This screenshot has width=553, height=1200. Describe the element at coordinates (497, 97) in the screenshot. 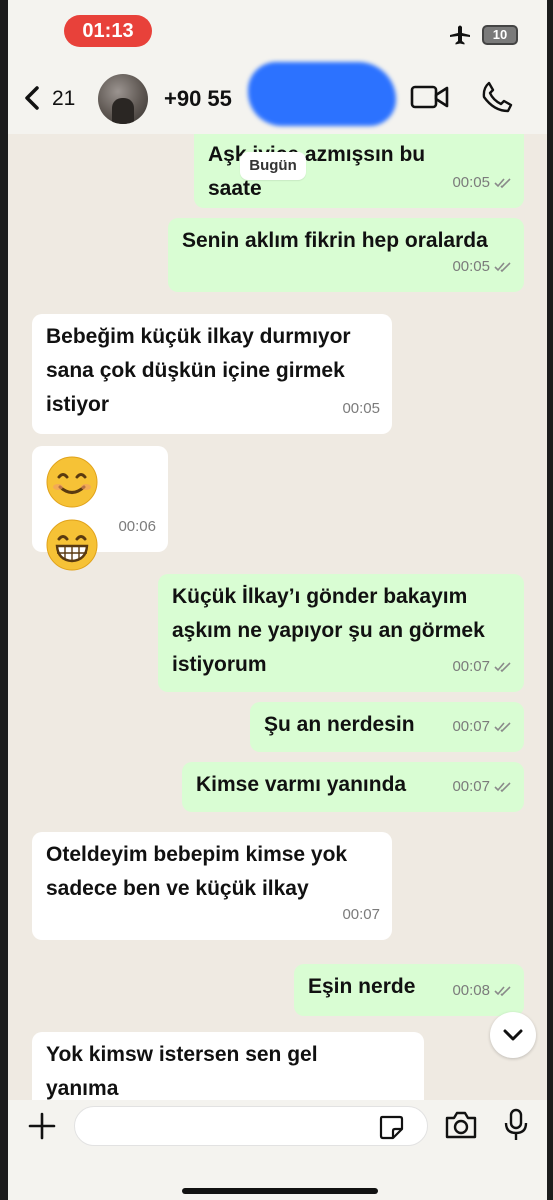

I see `phone-call-icon` at that location.